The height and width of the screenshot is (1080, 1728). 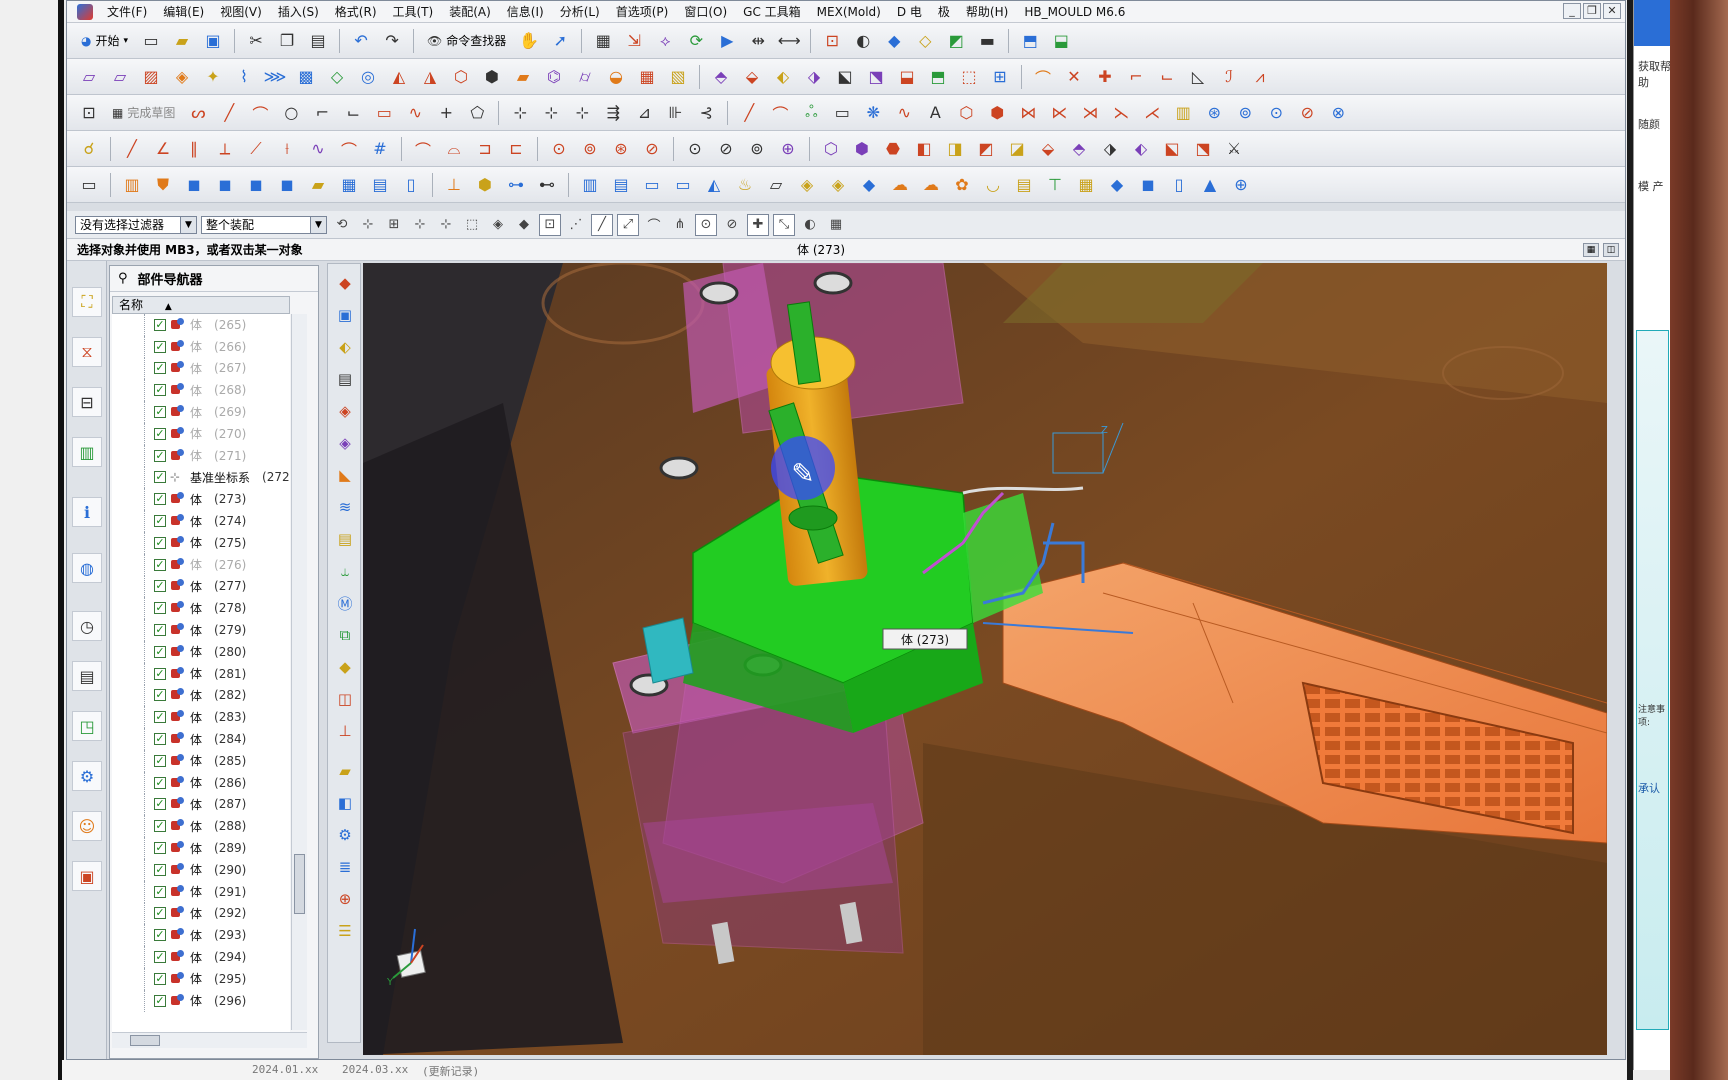 What do you see at coordinates (201, 630) in the screenshot?
I see `navigator-row: ✓ 体 (279)` at bounding box center [201, 630].